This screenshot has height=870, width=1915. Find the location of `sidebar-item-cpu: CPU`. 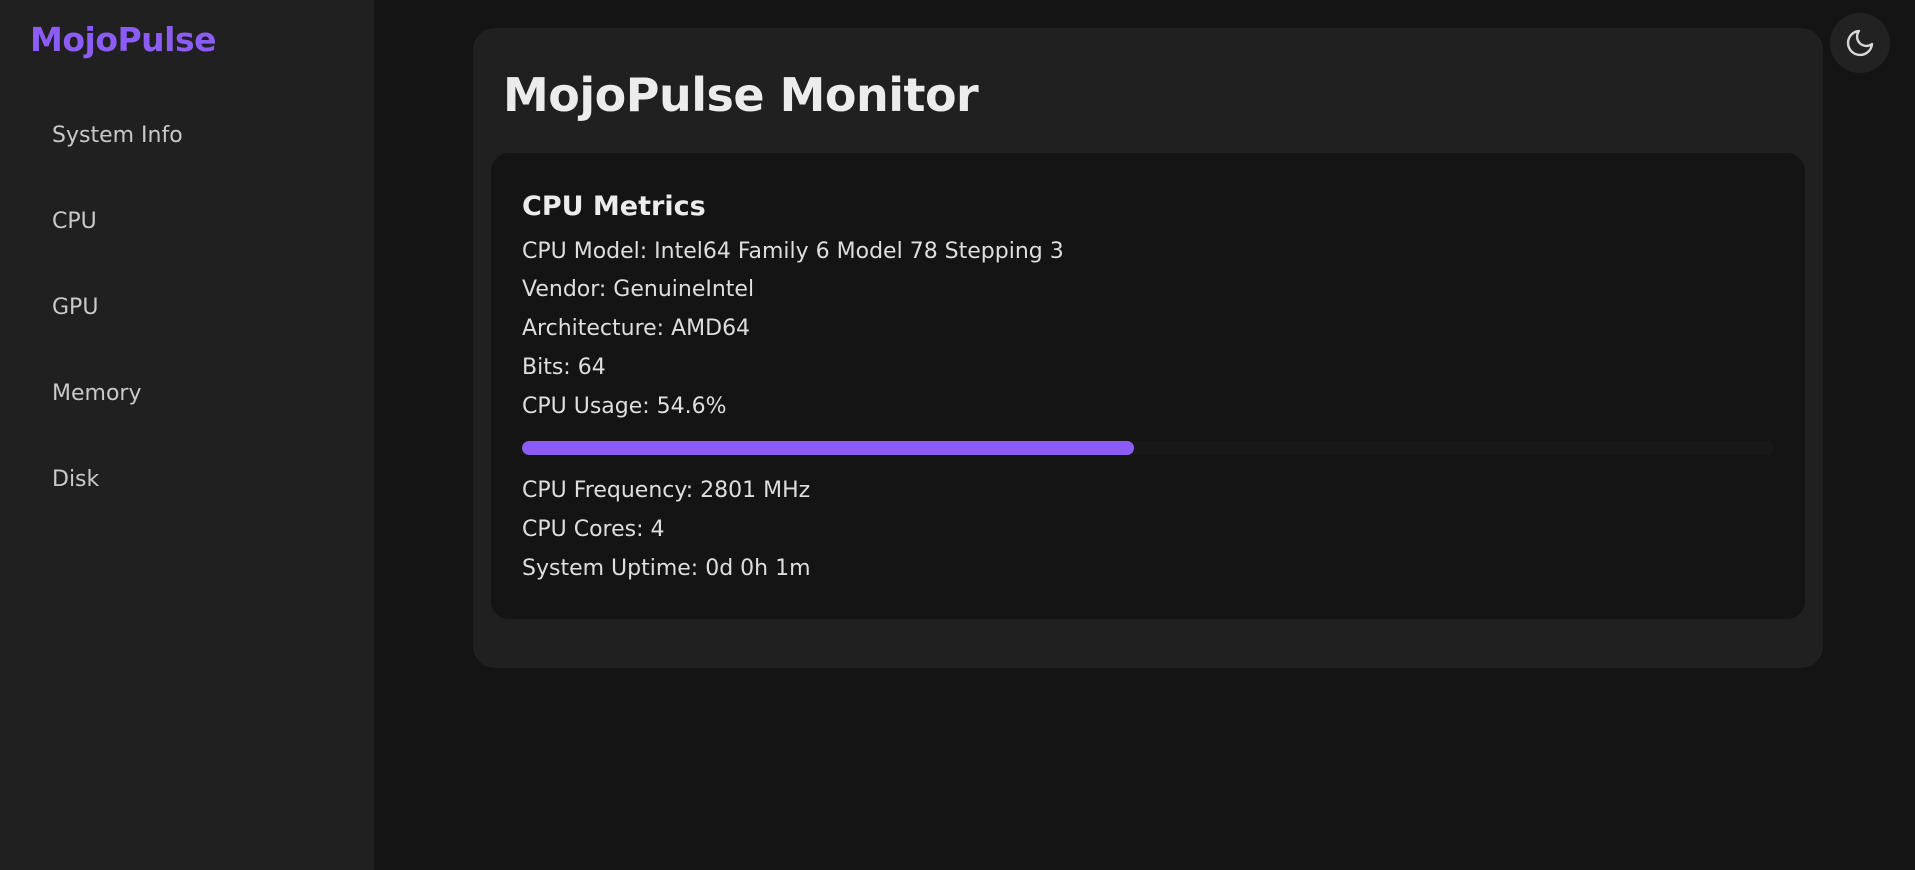

sidebar-item-cpu: CPU is located at coordinates (74, 221).